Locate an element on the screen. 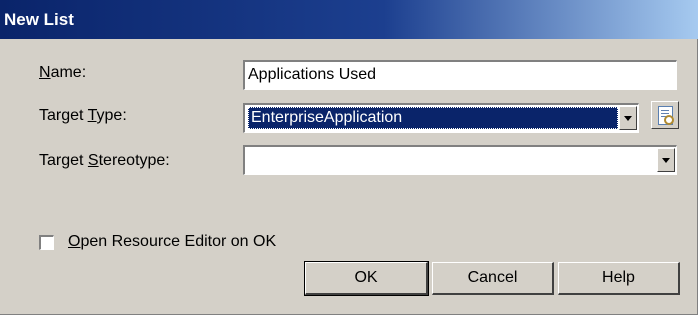  help-button: Help is located at coordinates (619, 278).